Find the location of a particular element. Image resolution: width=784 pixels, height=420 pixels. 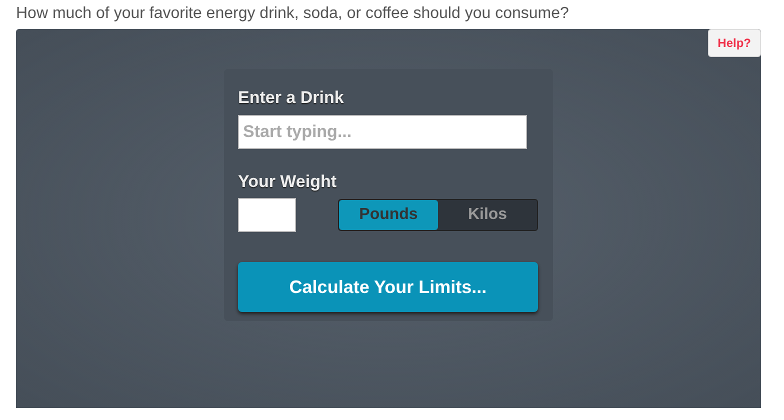

weight-input-field is located at coordinates (267, 215).